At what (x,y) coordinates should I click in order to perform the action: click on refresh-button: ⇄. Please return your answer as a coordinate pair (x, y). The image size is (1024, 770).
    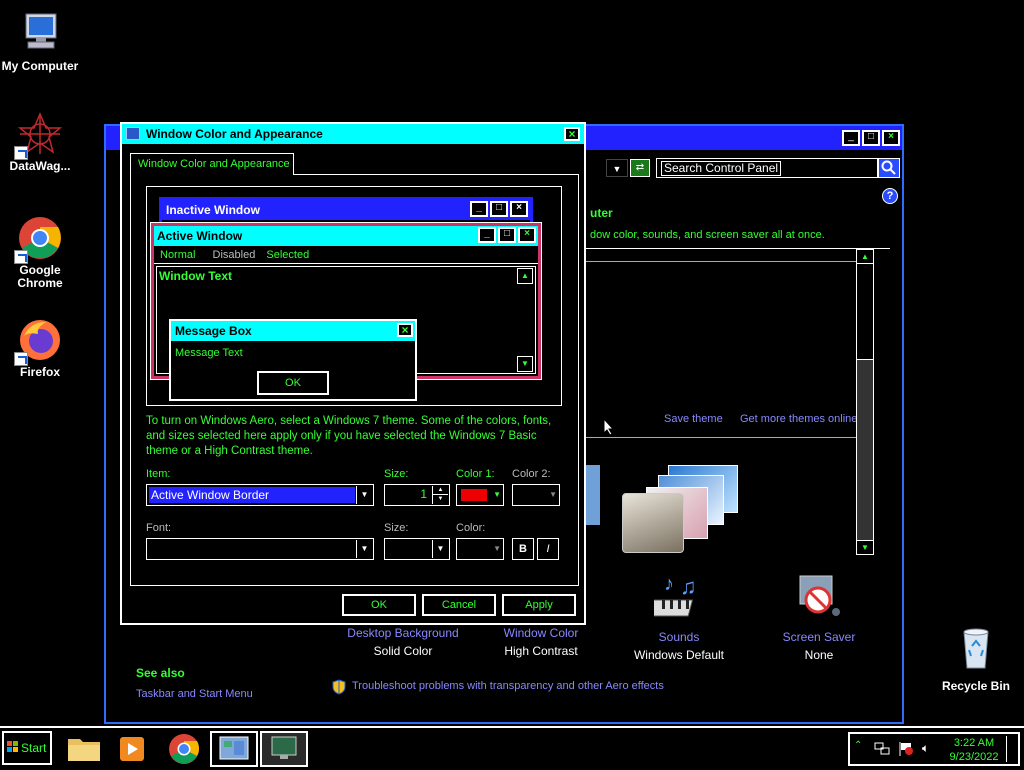
    Looking at the image, I should click on (640, 168).